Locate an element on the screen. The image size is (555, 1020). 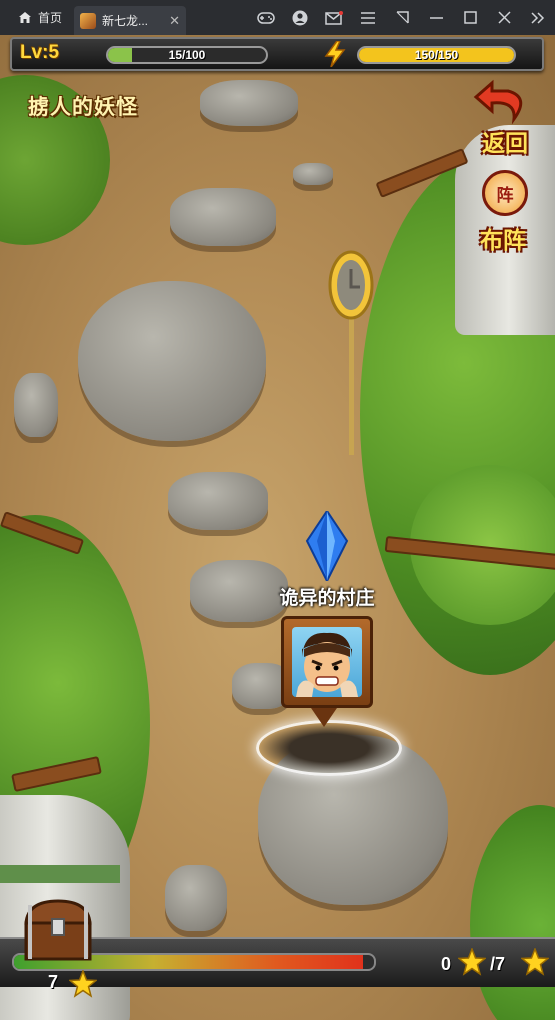
large-boulder is located at coordinates (172, 361).